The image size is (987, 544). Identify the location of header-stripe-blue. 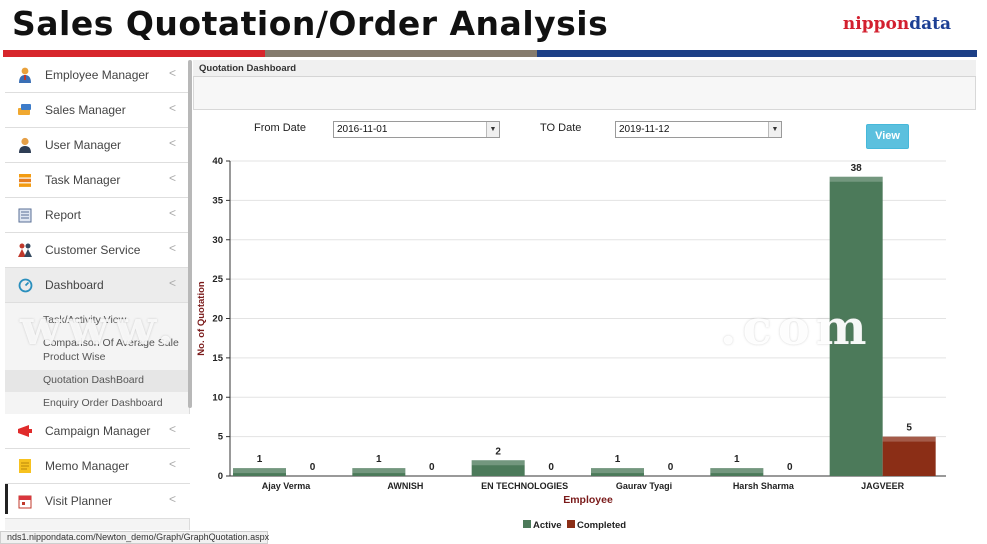
(757, 53).